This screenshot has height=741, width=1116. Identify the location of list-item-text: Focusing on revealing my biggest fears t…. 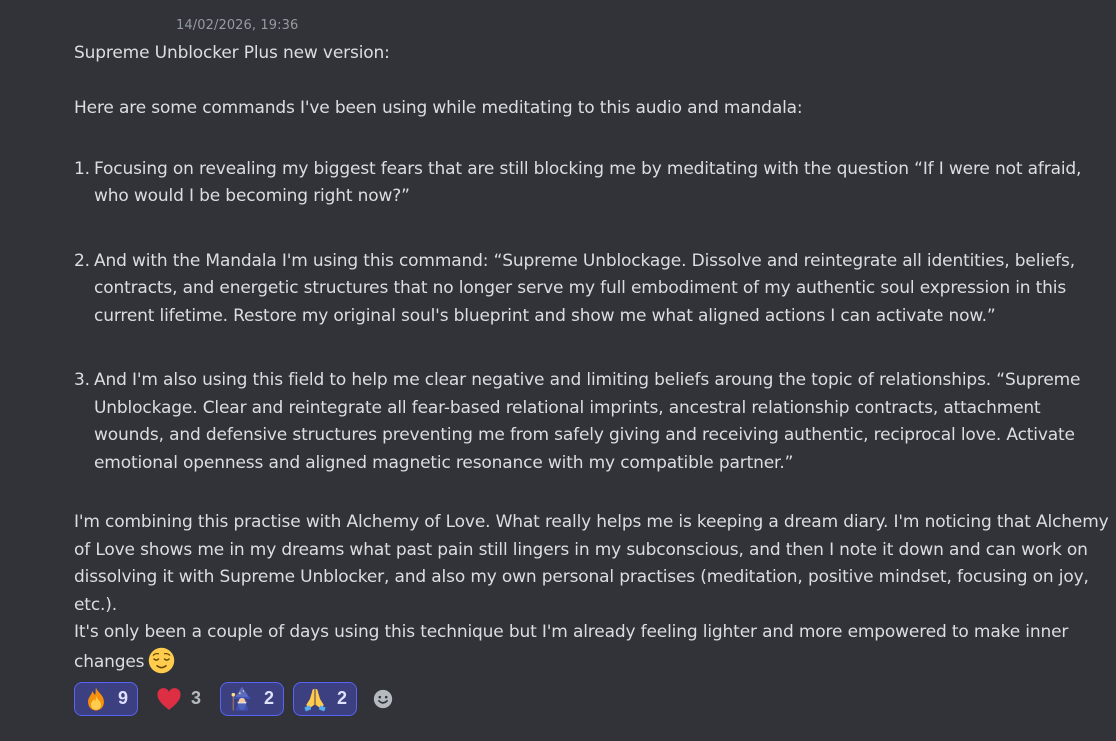
(588, 182).